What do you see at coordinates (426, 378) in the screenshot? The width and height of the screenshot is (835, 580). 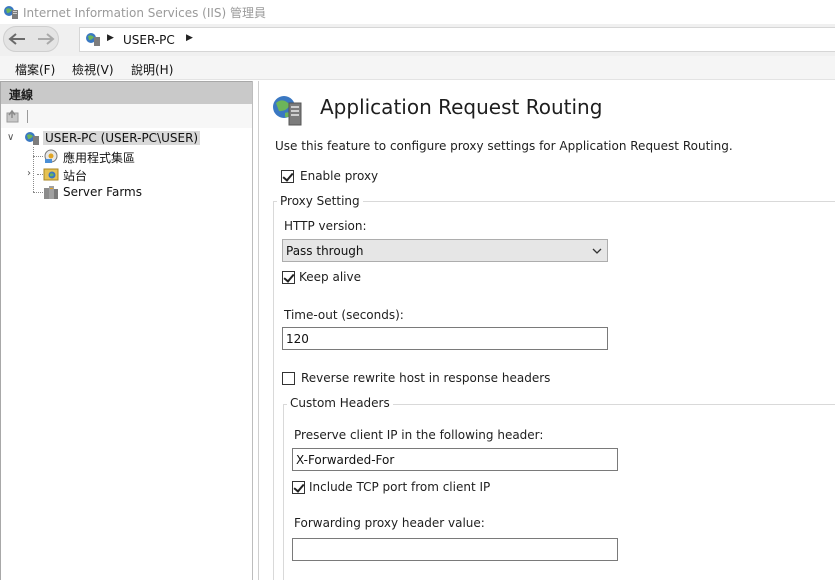 I see `reverse-rewrite-label: Reverse rewrite host in response headers` at bounding box center [426, 378].